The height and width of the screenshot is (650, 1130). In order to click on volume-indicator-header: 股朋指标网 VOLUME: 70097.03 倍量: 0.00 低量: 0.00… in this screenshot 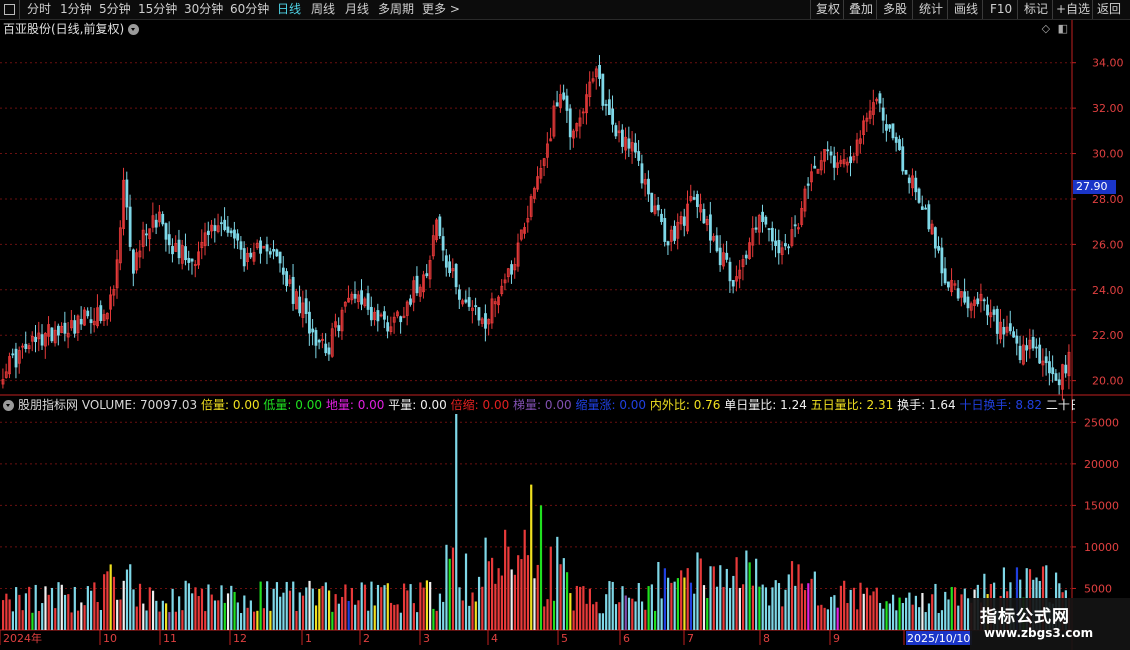, I will do `click(537, 405)`.